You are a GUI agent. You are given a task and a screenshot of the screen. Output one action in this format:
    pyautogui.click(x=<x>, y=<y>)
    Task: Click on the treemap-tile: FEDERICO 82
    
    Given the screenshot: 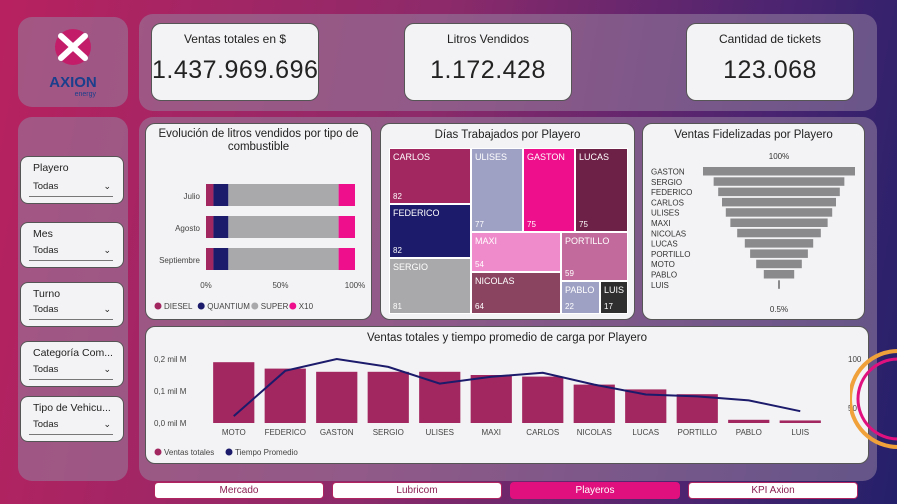 What is the action you would take?
    pyautogui.click(x=430, y=231)
    